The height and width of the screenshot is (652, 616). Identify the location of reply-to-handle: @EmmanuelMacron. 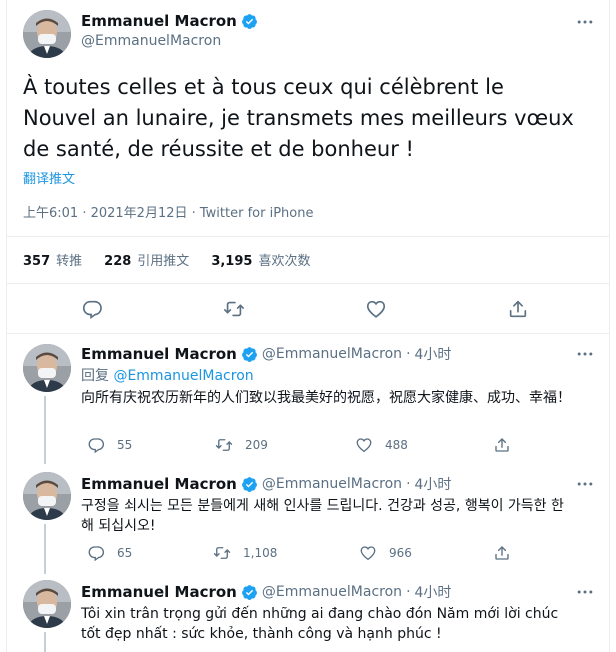
(183, 376).